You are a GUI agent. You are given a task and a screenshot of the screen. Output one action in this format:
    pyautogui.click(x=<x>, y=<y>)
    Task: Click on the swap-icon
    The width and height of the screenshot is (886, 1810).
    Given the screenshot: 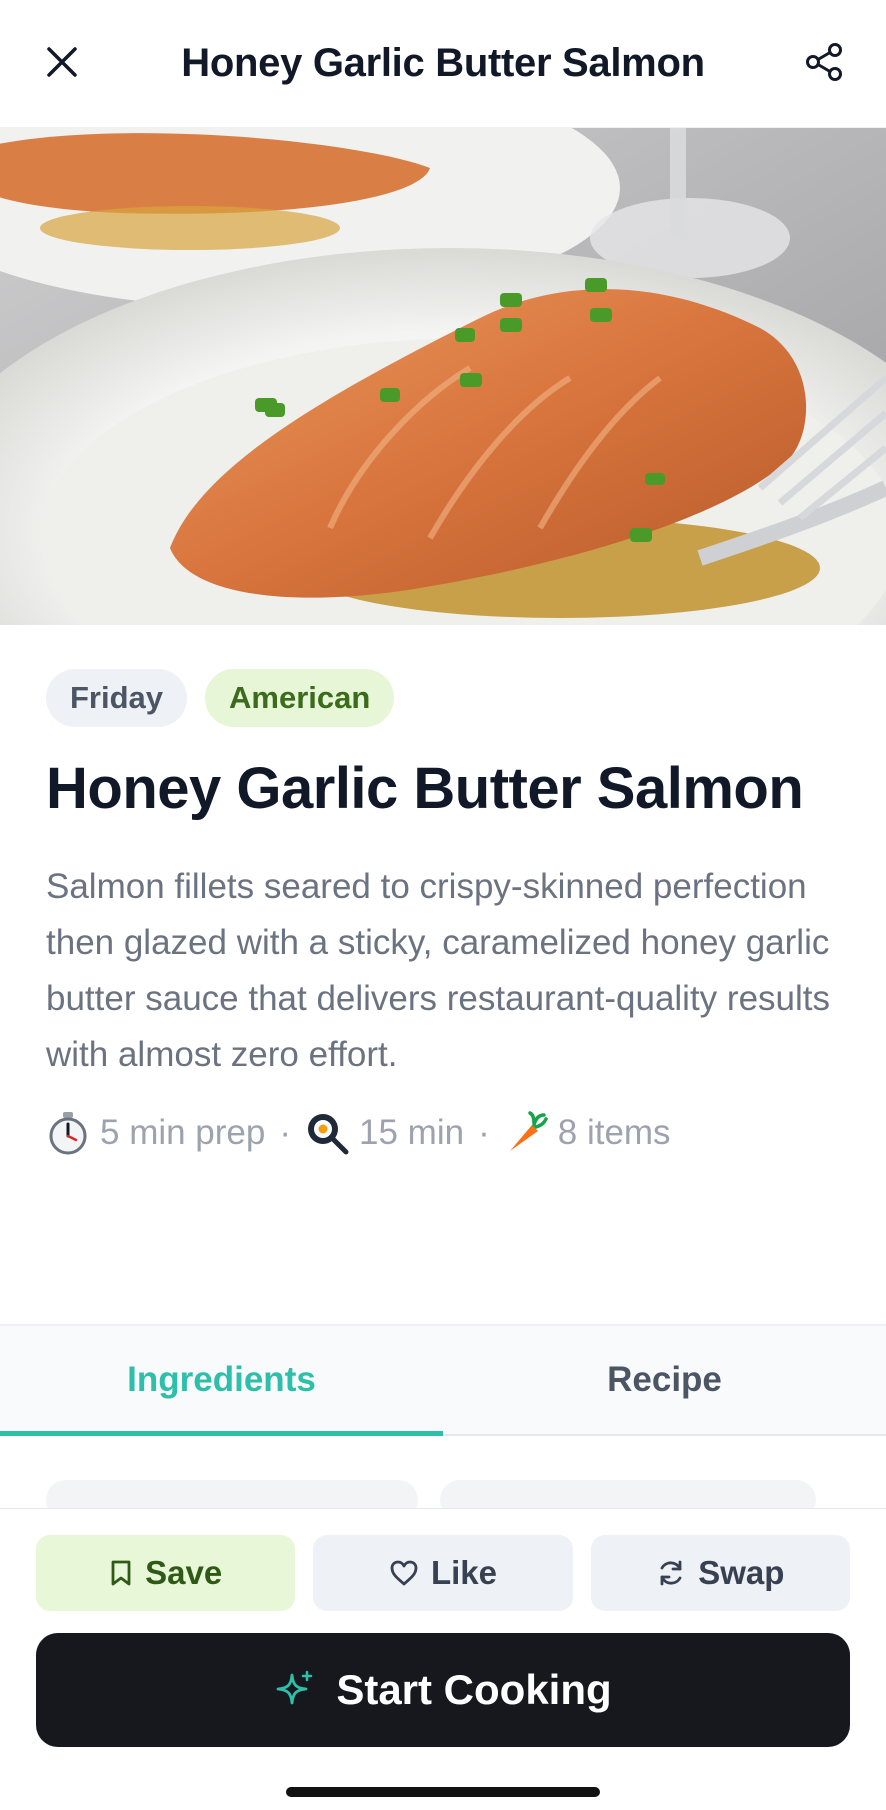 What is the action you would take?
    pyautogui.click(x=671, y=1573)
    